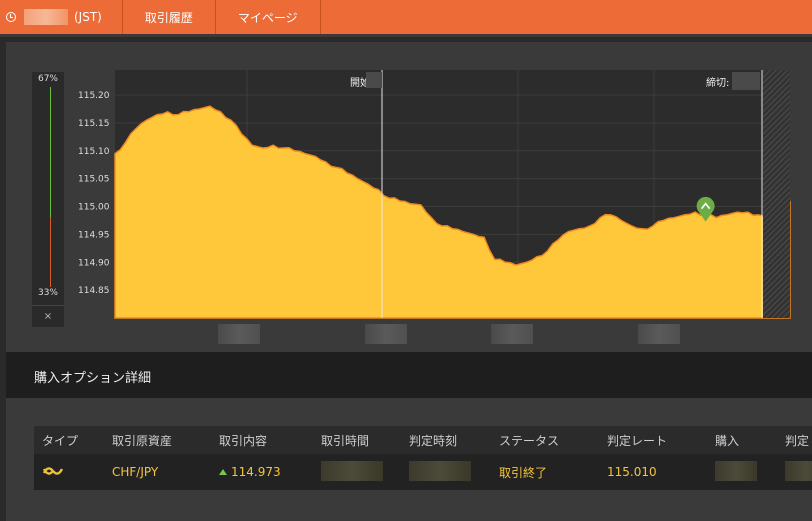  What do you see at coordinates (736, 470) in the screenshot?
I see `purchase-redacted` at bounding box center [736, 470].